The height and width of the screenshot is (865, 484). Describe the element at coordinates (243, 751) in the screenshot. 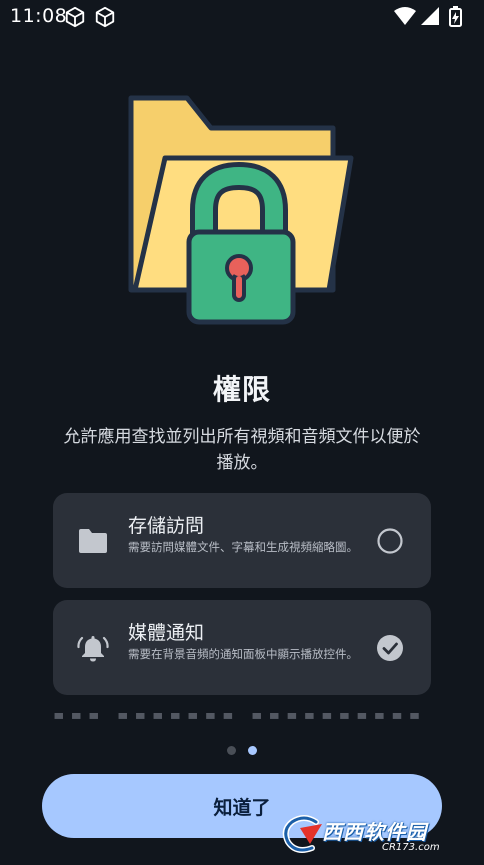

I see `page-indicator` at that location.